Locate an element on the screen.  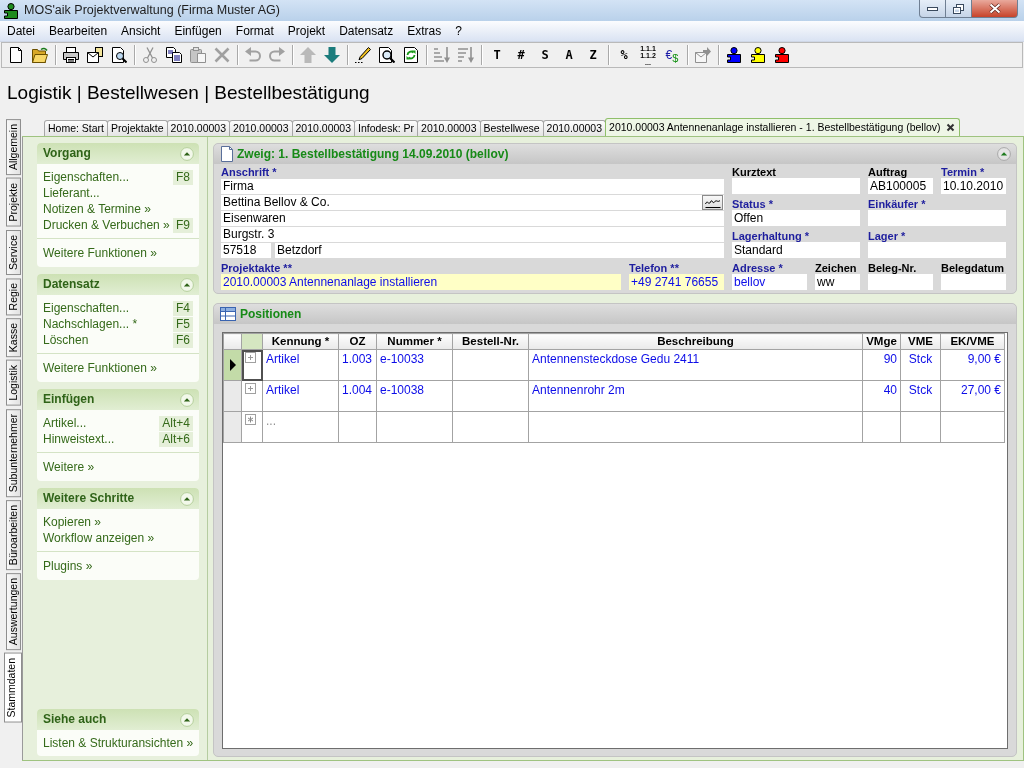
text-field: Bettina Bellov & Co. is located at coordinates (472, 202).